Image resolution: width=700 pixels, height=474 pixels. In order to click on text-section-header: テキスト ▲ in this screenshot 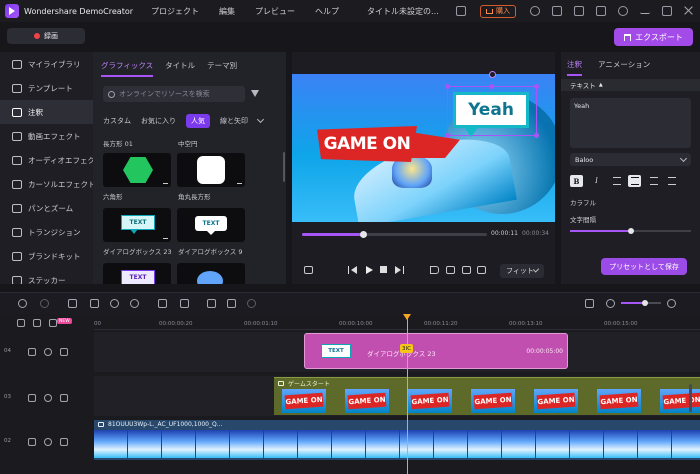, I will do `click(630, 85)`.